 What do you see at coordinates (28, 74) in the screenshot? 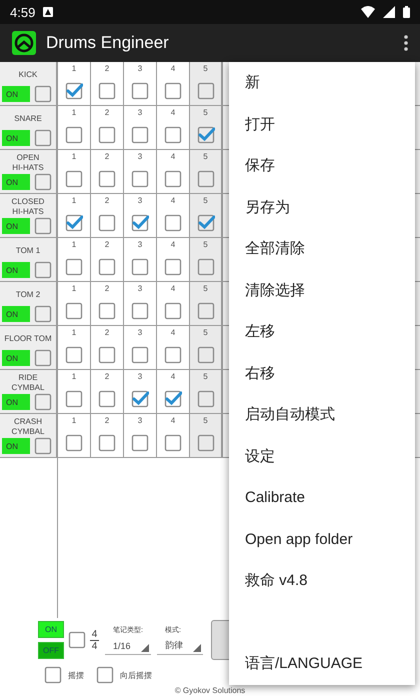
I see `track-name: KICK` at bounding box center [28, 74].